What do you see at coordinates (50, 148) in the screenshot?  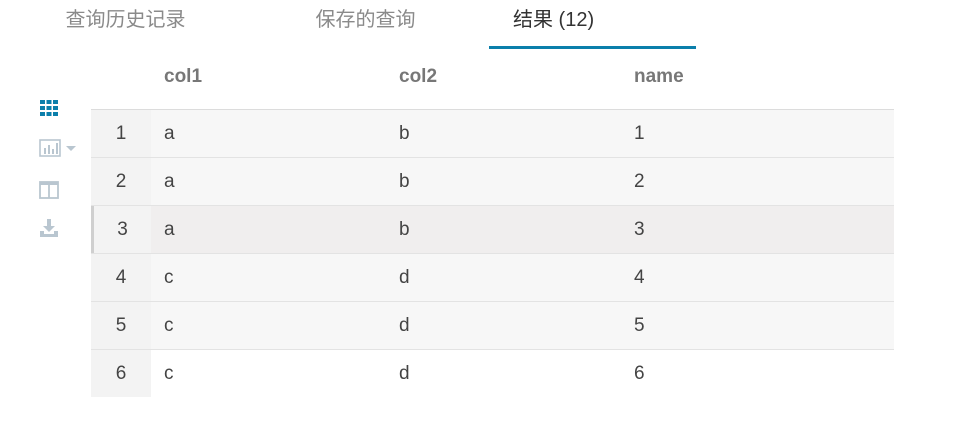 I see `bar-chart-icon` at bounding box center [50, 148].